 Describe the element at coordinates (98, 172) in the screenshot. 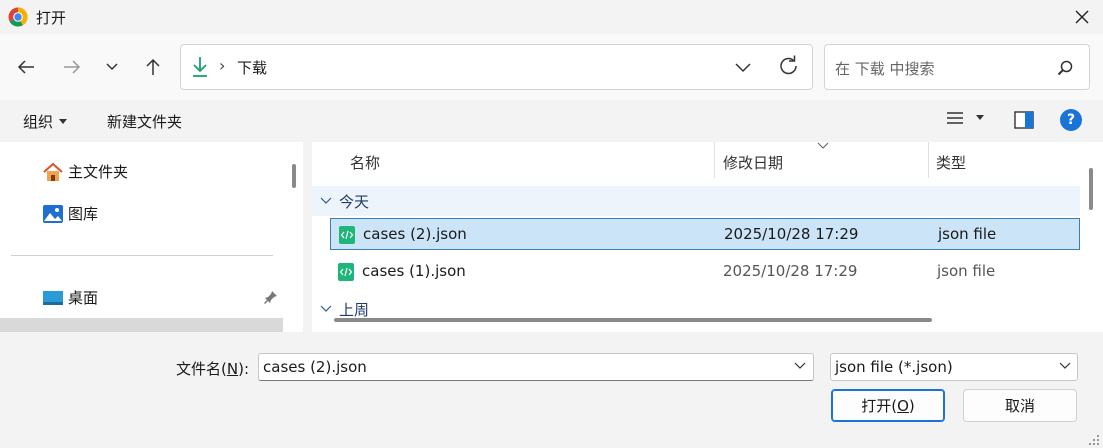

I see `nav-item-label: 主文件夹` at that location.